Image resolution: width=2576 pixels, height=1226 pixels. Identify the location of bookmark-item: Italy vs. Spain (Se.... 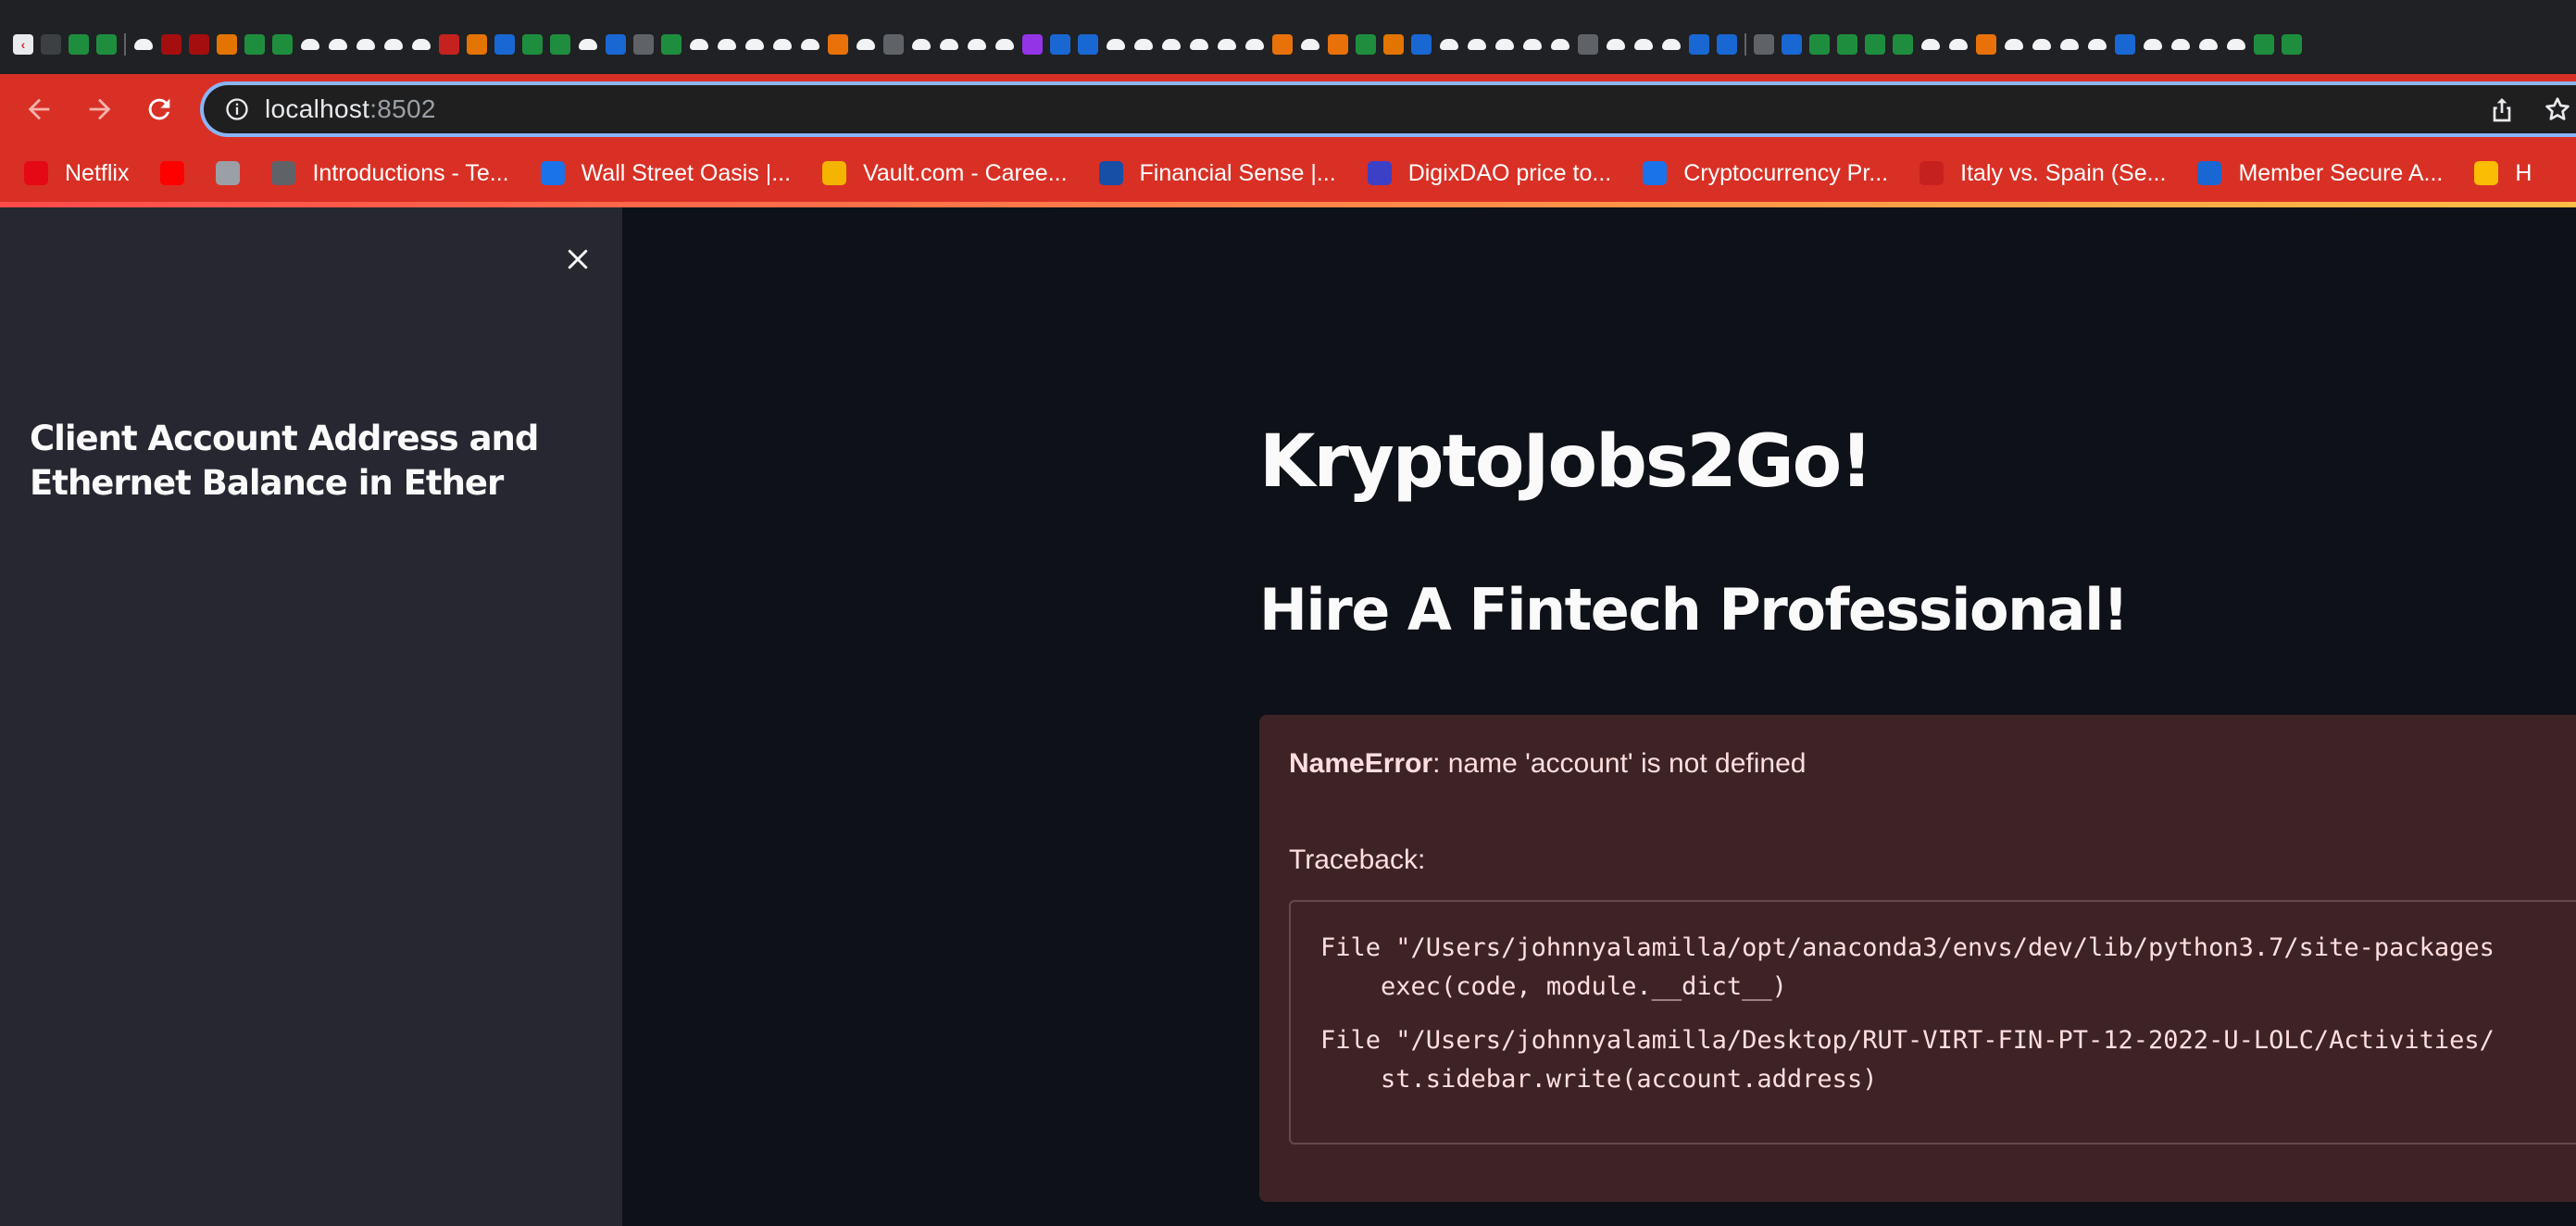
(2042, 174).